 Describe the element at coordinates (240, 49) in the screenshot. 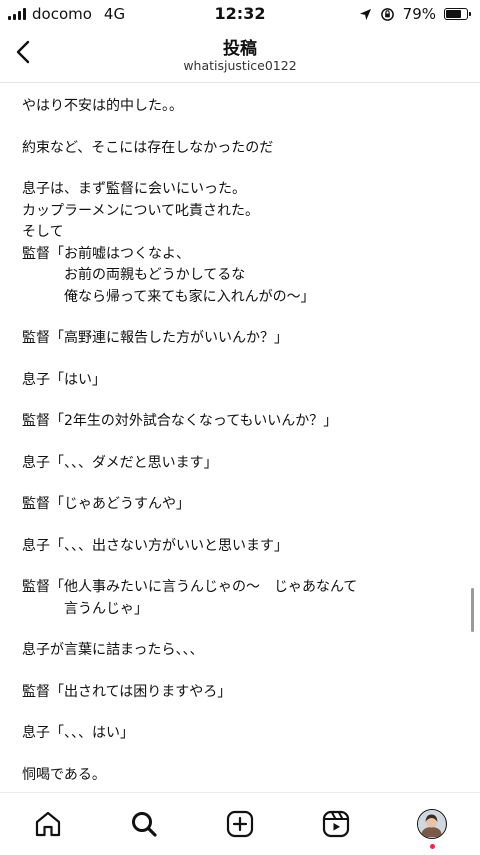

I see `page-title: 投稿` at that location.